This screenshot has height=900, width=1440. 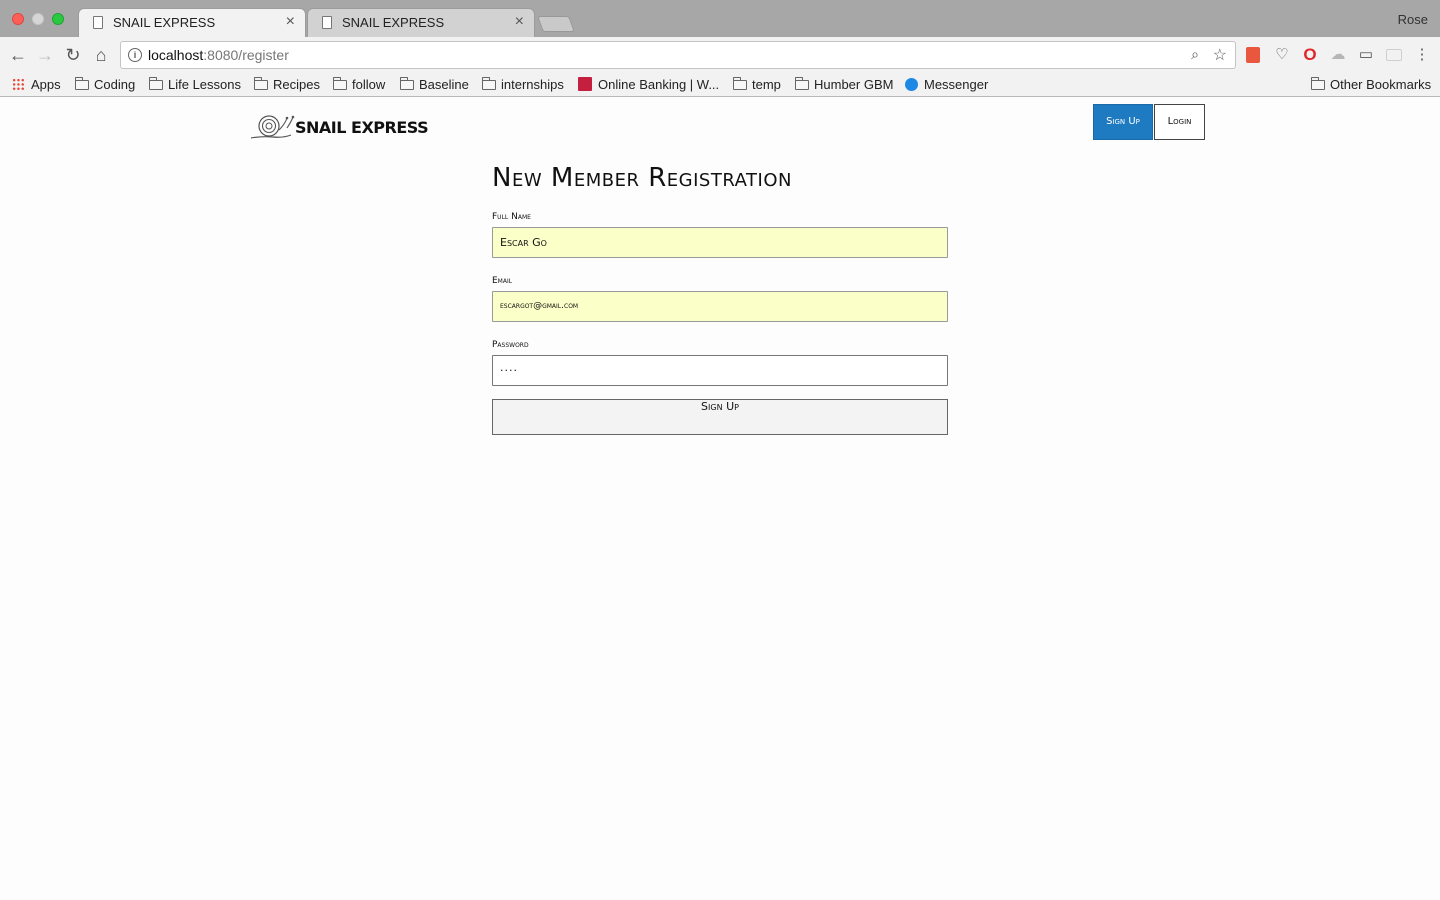 What do you see at coordinates (1282, 55) in the screenshot?
I see `heart-extension-icon: ♡` at bounding box center [1282, 55].